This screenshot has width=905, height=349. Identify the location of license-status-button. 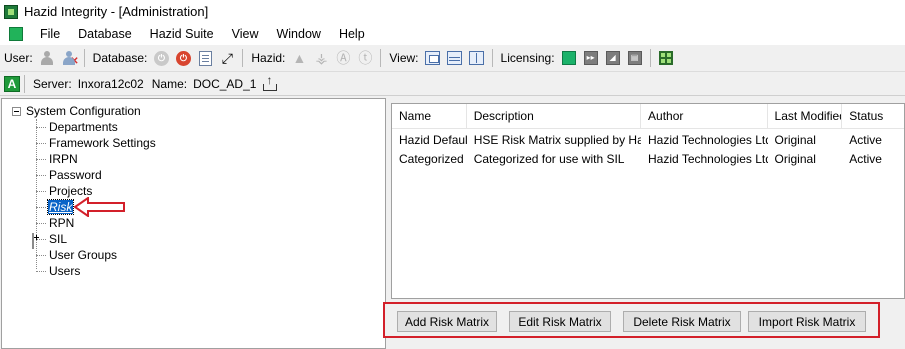
(569, 58).